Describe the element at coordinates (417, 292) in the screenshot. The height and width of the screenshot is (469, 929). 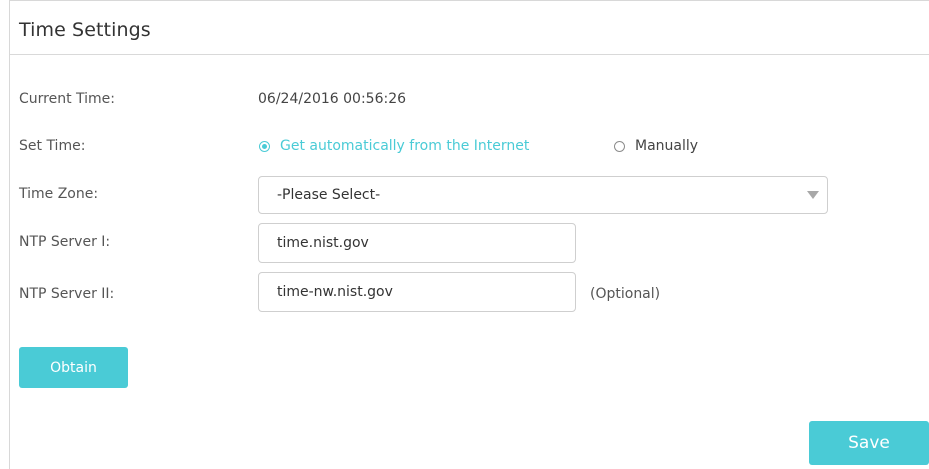
I see `ntp-server-2-input` at that location.